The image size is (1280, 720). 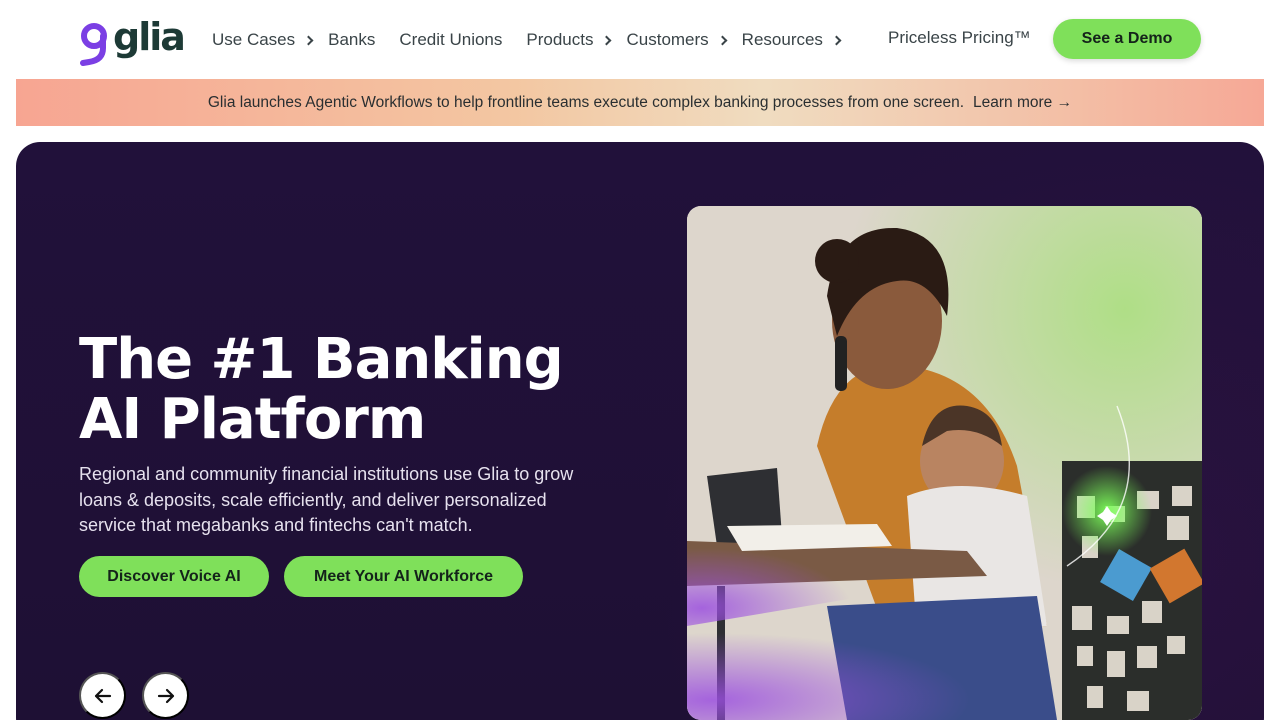 I want to click on nav-item-products: Products, so click(x=570, y=40).